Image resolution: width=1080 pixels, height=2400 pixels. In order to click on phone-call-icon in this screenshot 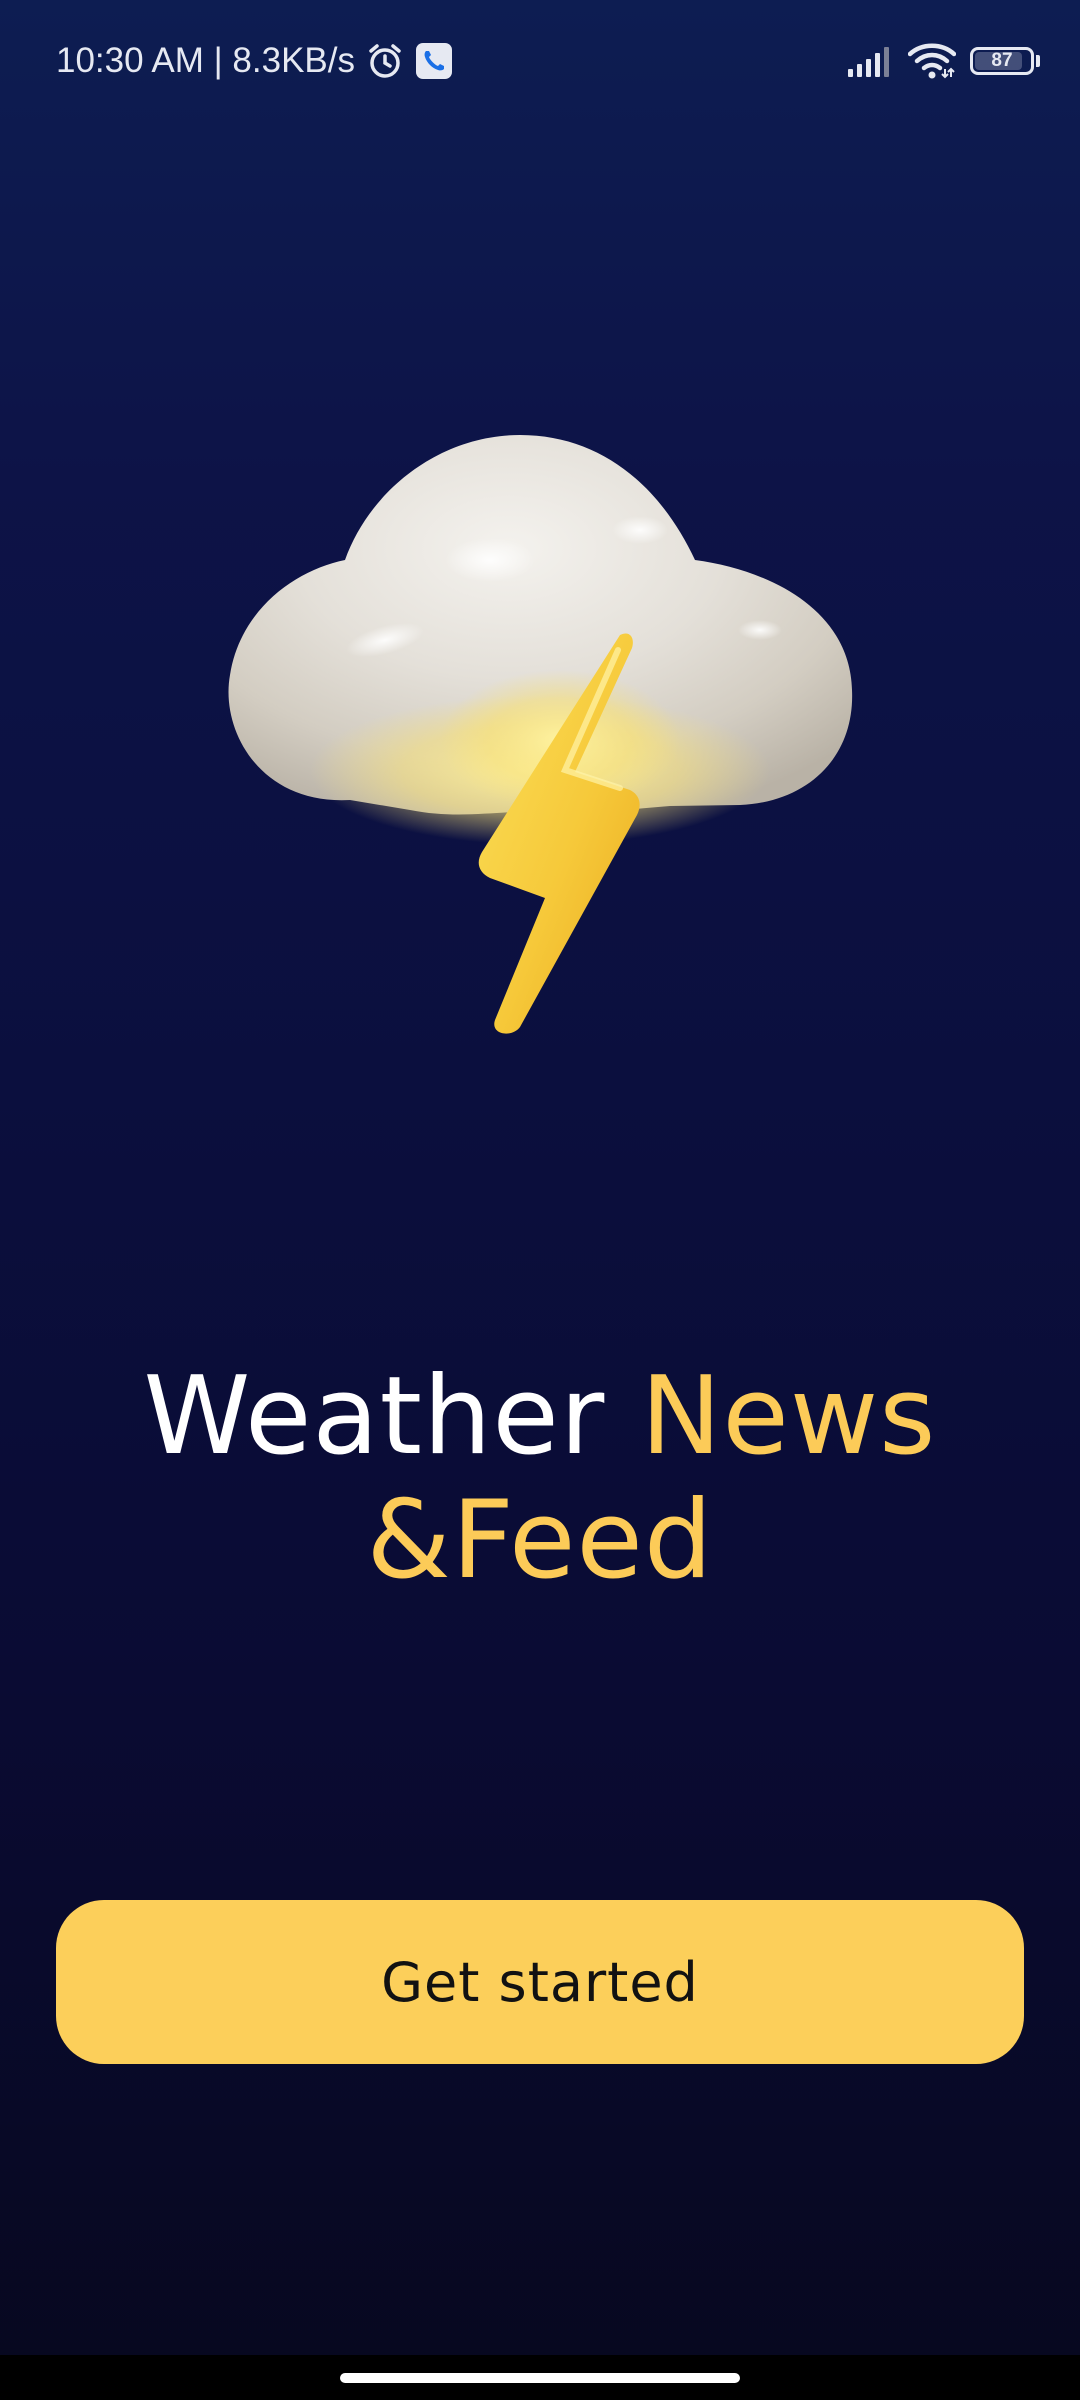, I will do `click(434, 61)`.